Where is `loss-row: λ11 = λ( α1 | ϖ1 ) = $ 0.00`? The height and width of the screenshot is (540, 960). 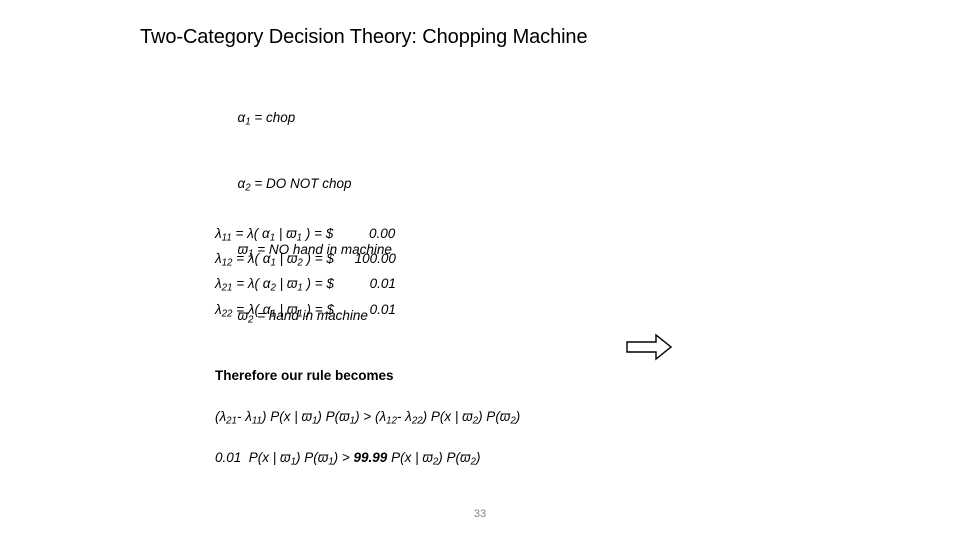
loss-row: λ11 = λ( α1 | ϖ1 ) = $ 0.00 is located at coordinates (305, 236).